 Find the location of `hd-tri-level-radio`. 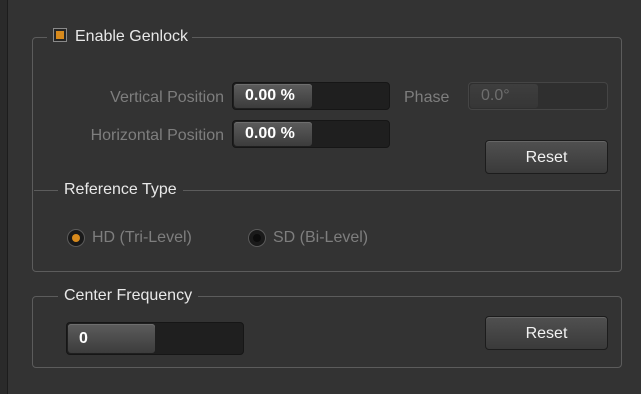

hd-tri-level-radio is located at coordinates (76, 238).